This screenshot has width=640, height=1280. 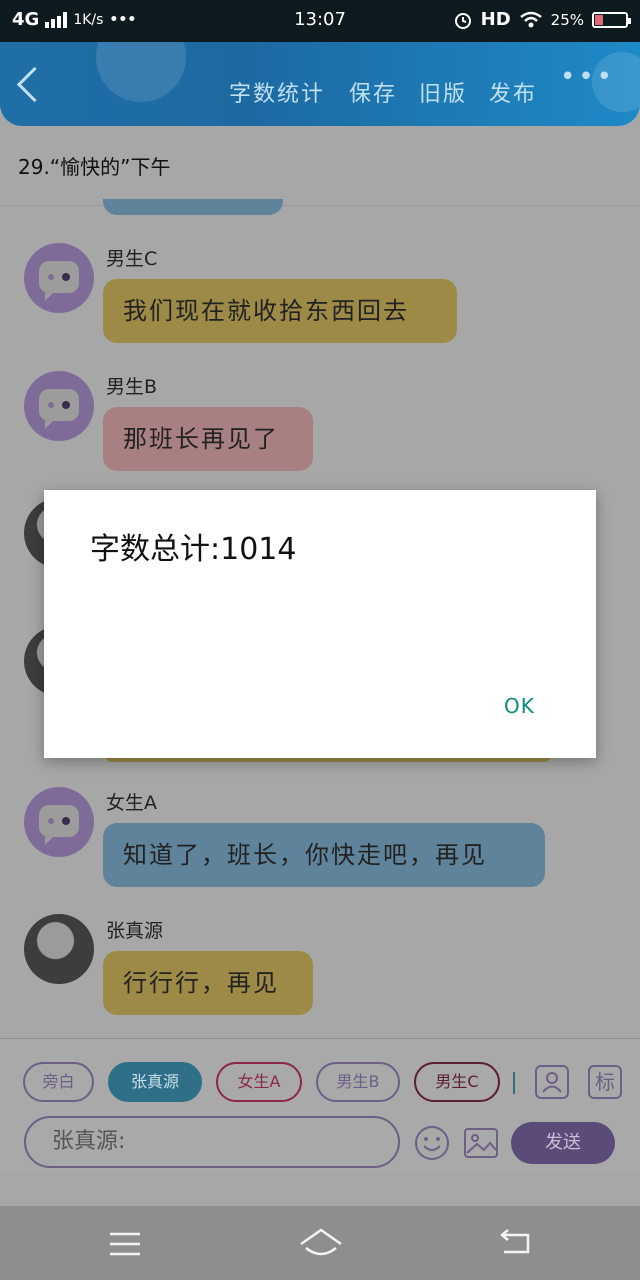 I want to click on navigation-bar, so click(x=320, y=1243).